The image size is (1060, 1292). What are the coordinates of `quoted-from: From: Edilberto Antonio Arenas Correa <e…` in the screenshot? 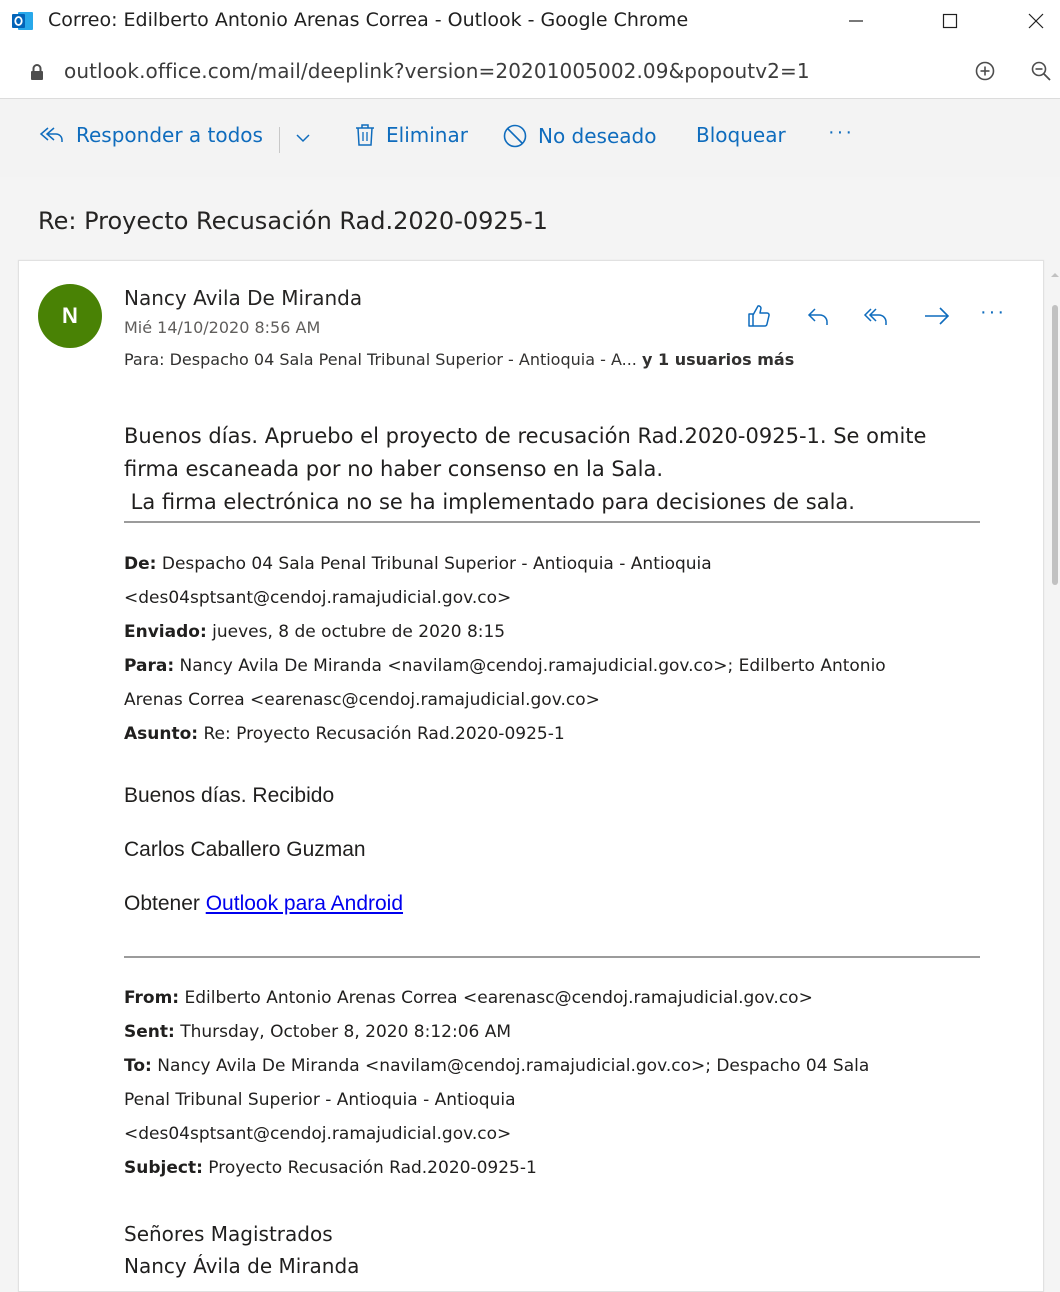 It's located at (468, 998).